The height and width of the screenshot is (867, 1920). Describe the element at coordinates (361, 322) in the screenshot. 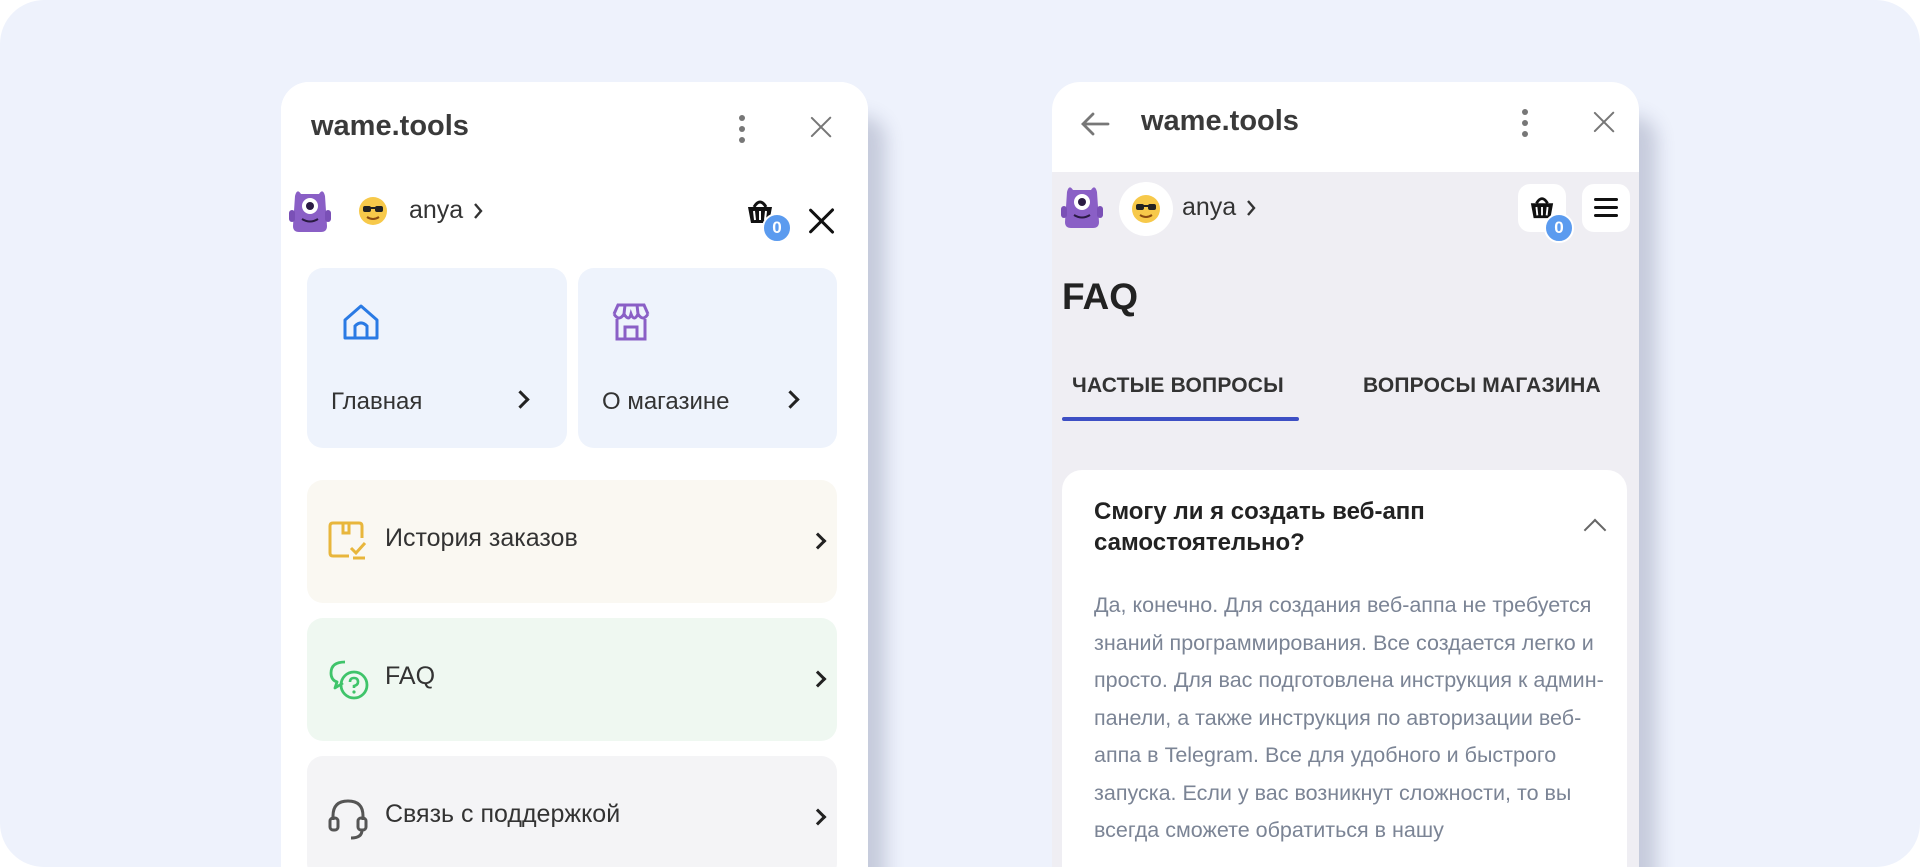

I see `home-icon` at that location.